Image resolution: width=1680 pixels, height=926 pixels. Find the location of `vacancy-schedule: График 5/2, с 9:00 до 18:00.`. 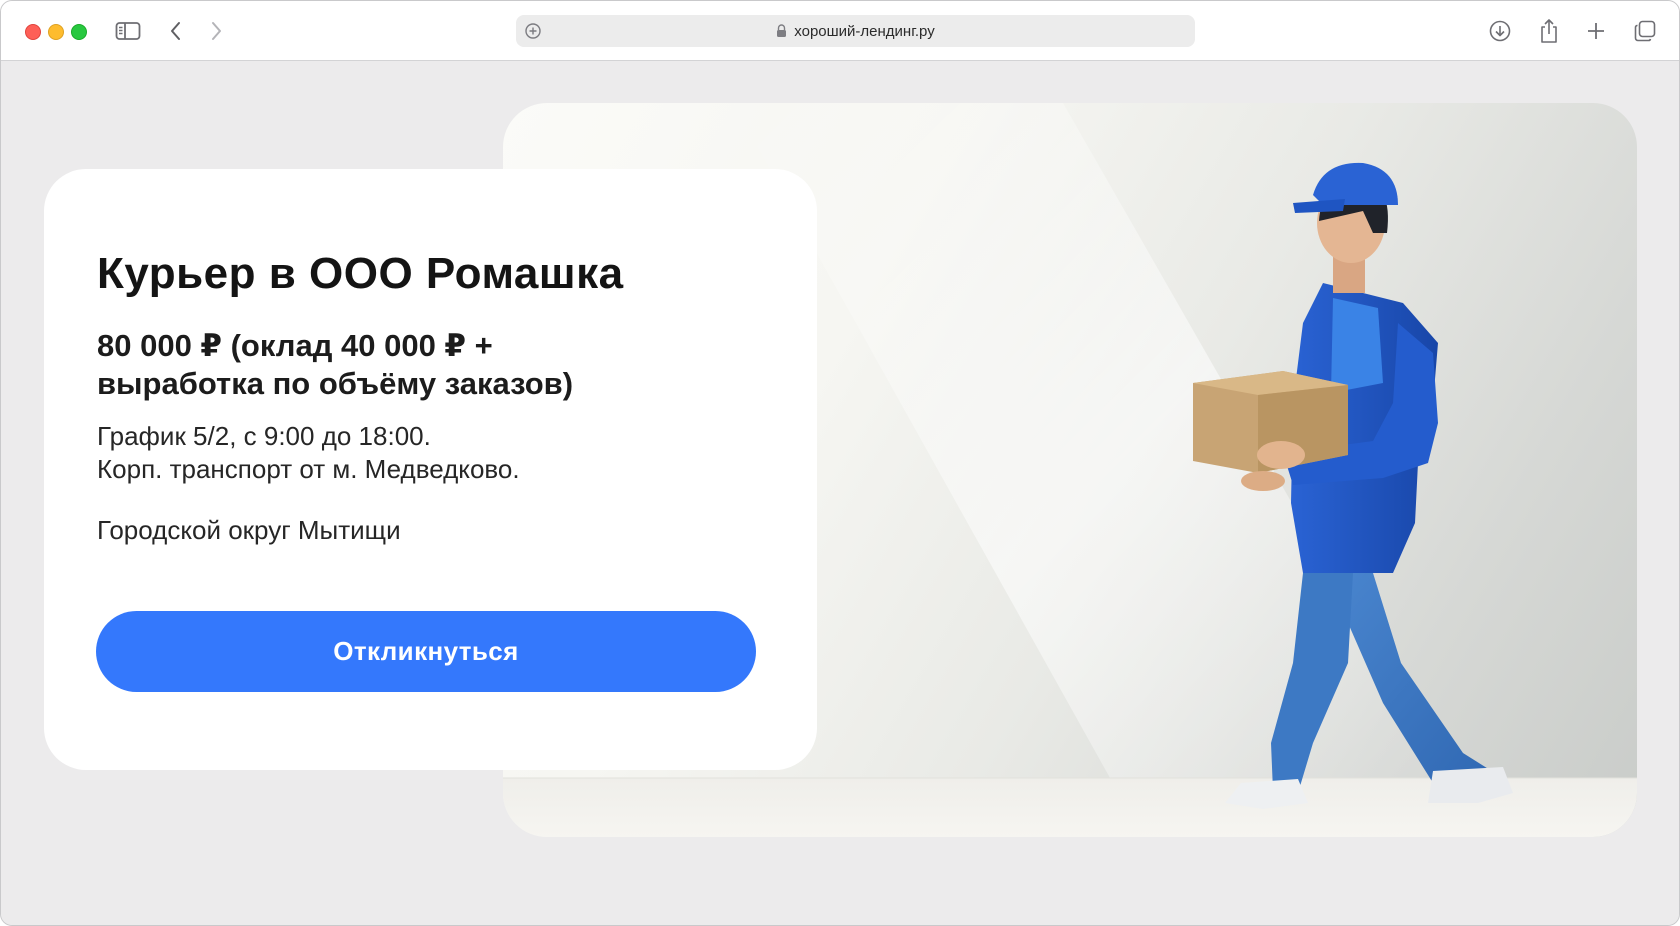

vacancy-schedule: График 5/2, с 9:00 до 18:00. is located at coordinates (264, 436).